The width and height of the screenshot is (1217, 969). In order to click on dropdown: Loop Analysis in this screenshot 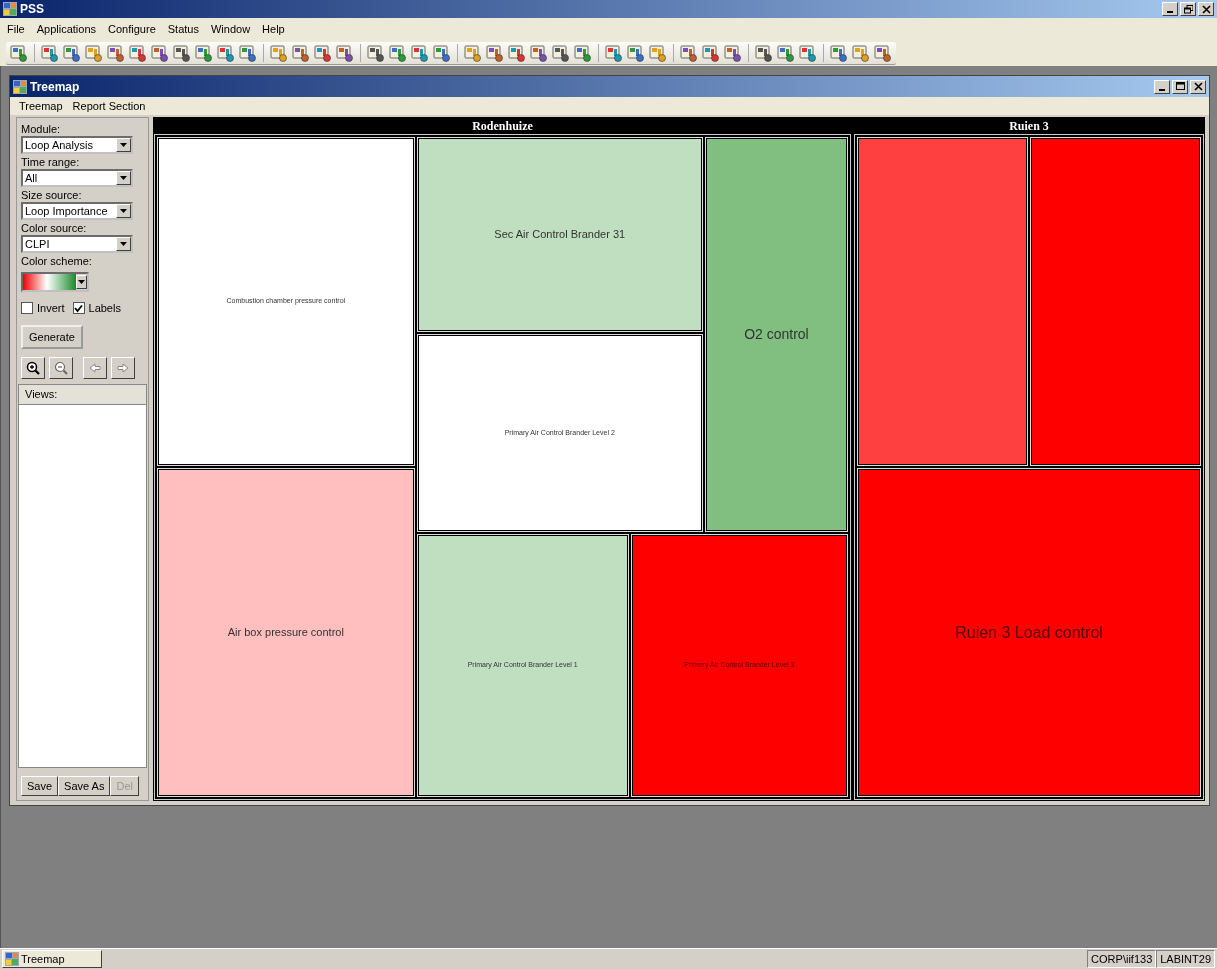, I will do `click(77, 145)`.